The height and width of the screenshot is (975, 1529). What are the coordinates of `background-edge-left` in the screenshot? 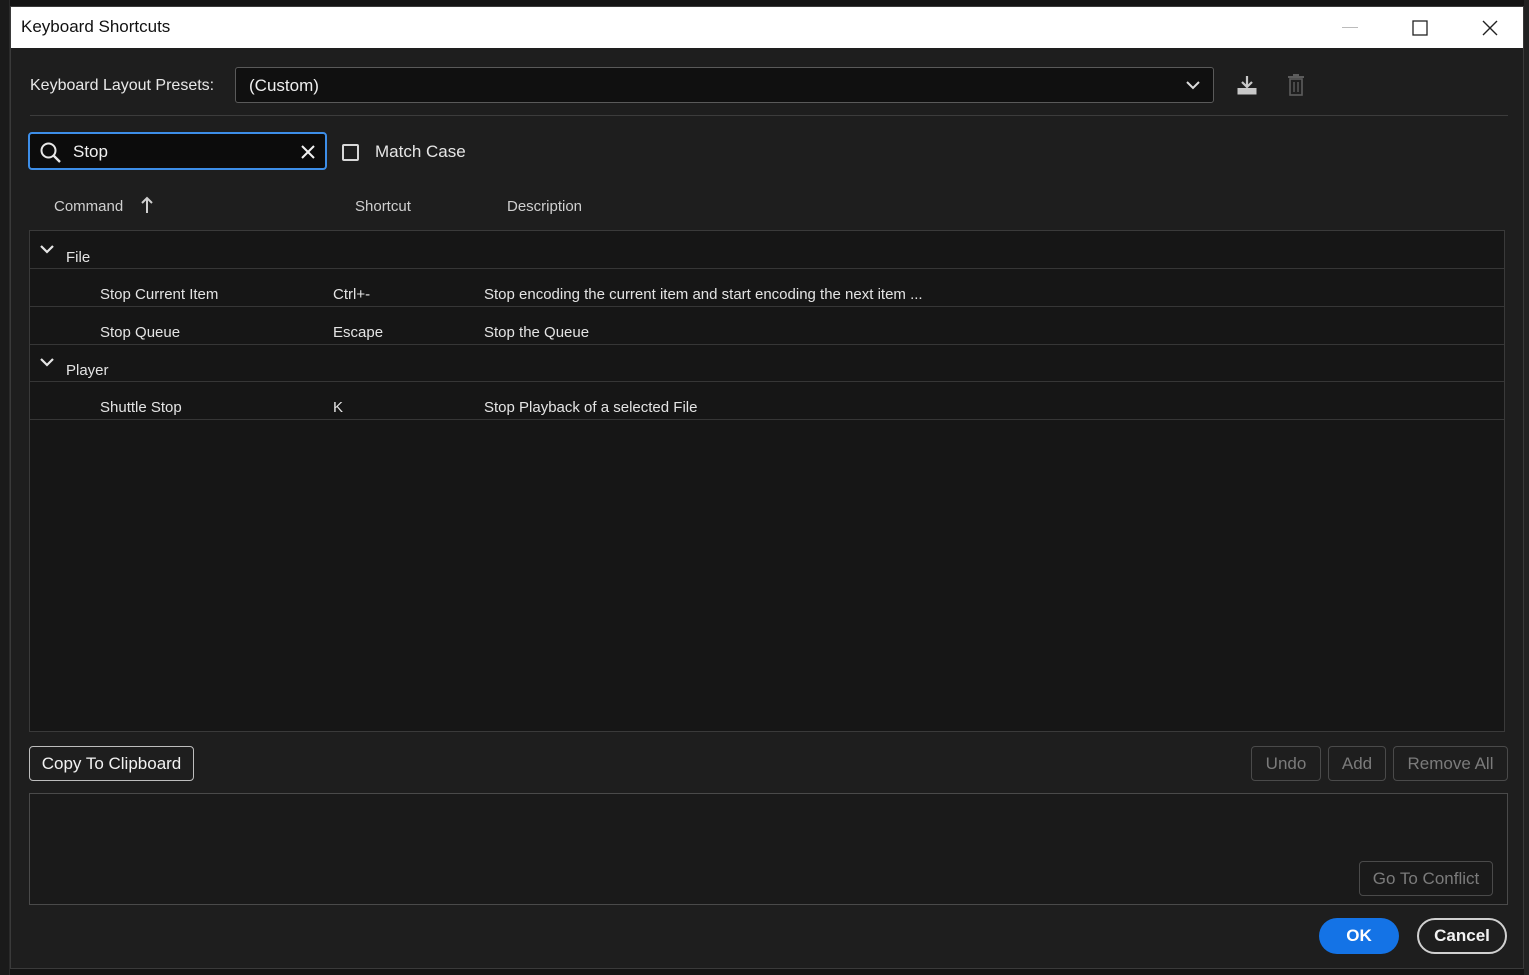 It's located at (5, 487).